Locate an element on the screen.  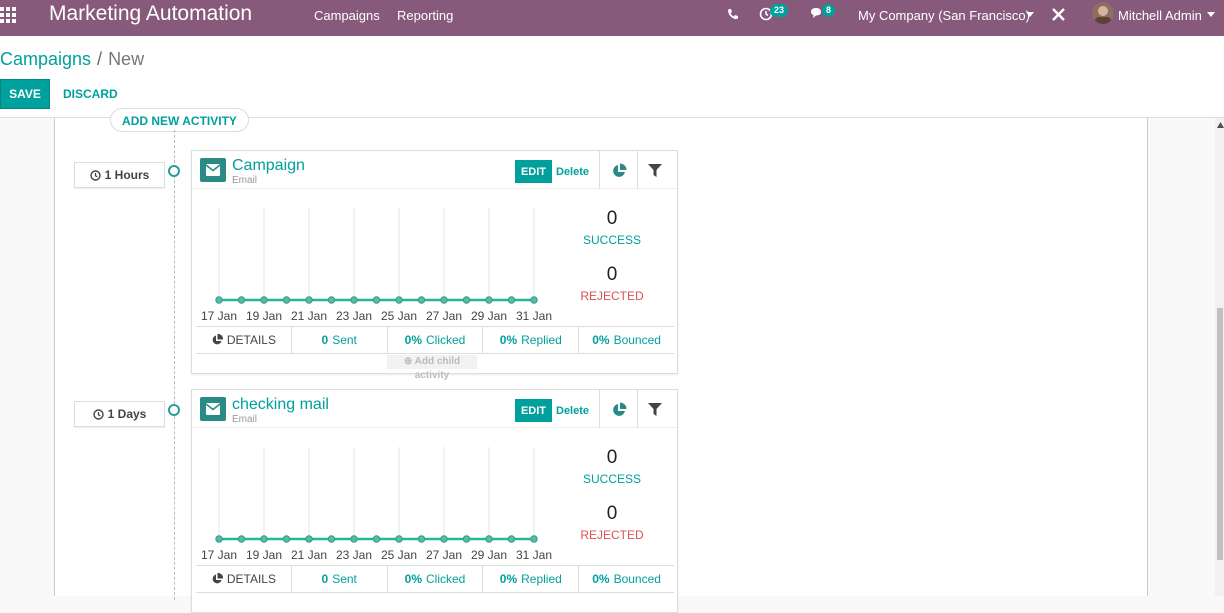
add-child-activity-button: ⊕ Add child activity is located at coordinates (432, 368).